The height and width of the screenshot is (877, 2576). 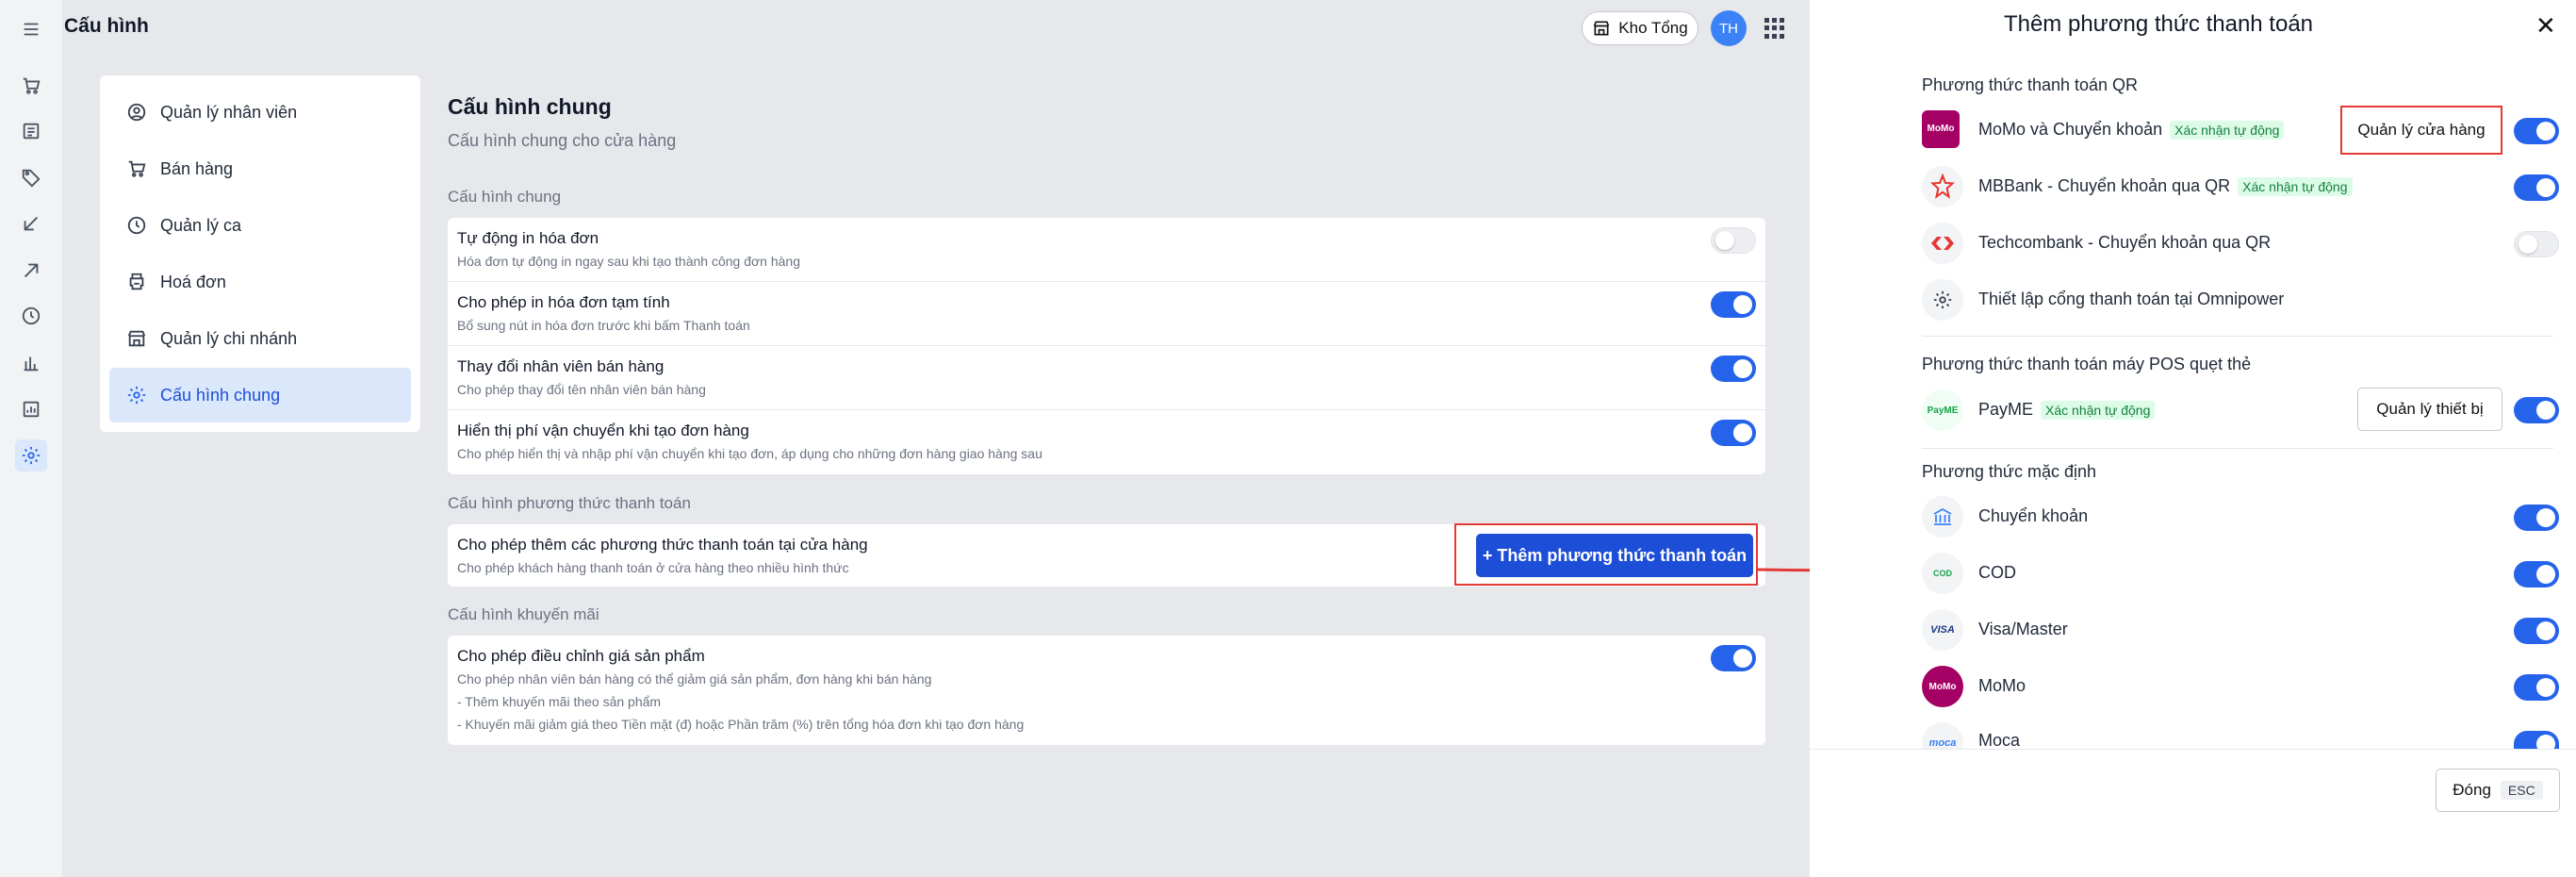 What do you see at coordinates (2536, 187) in the screenshot?
I see `mbbank-toggle` at bounding box center [2536, 187].